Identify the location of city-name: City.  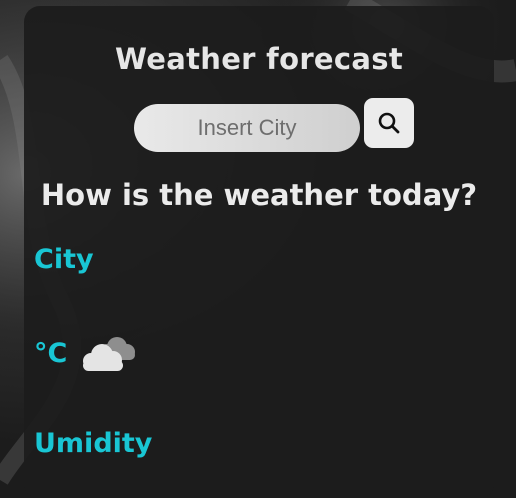
(64, 259).